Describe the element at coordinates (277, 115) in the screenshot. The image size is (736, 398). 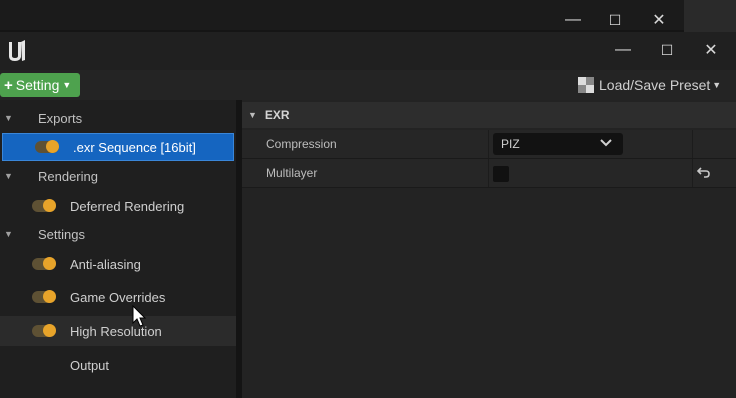
I see `category-title: EXR` at that location.